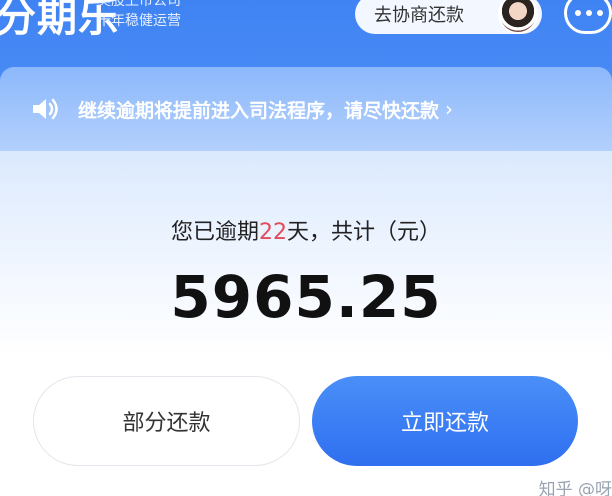  Describe the element at coordinates (518, 17) in the screenshot. I see `agent-avatar` at that location.